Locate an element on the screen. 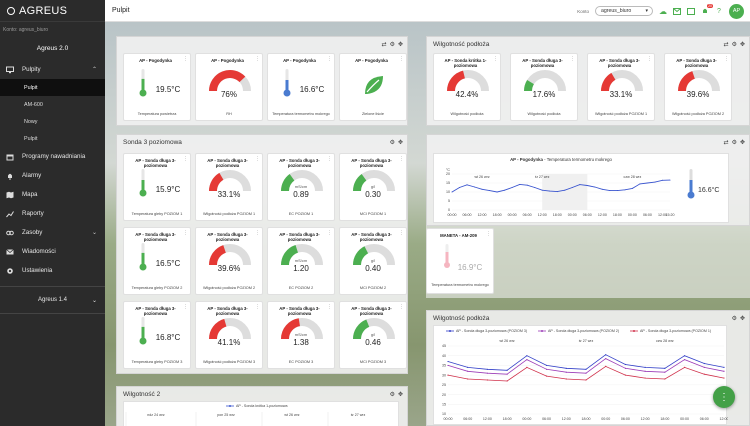 The width and height of the screenshot is (750, 426). sidebar-subitem-am600: AM-600 is located at coordinates (52, 104).